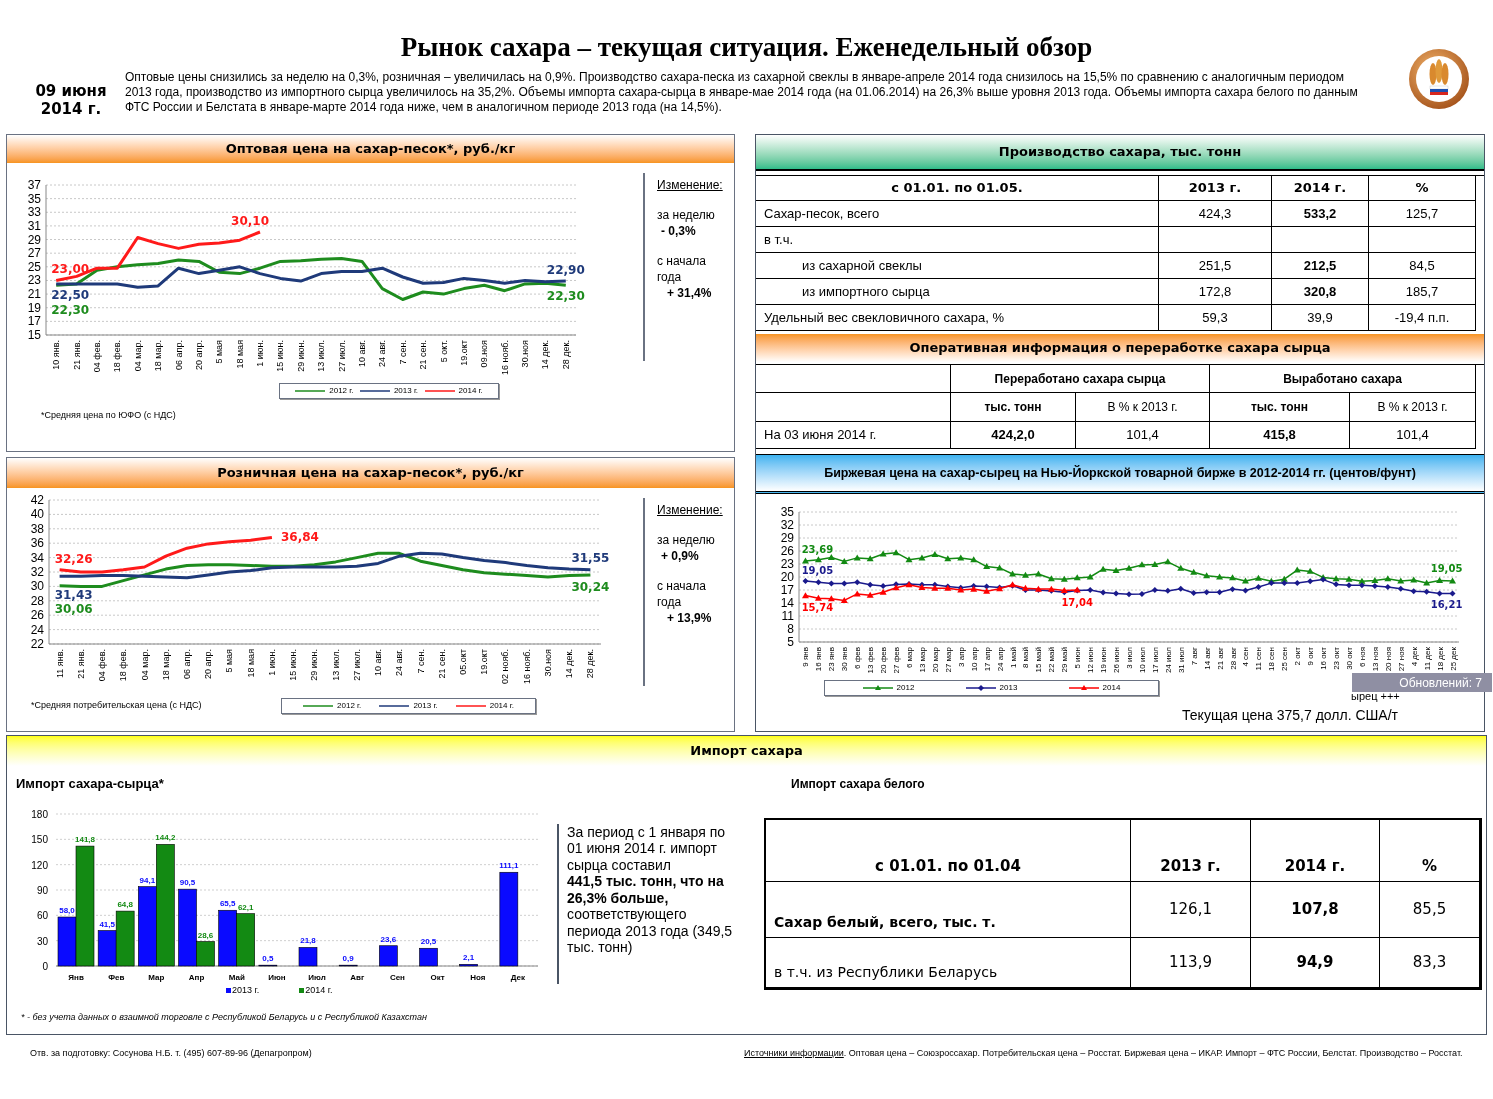 Image resolution: width=1493 pixels, height=1099 pixels. What do you see at coordinates (198, 355) in the screenshot?
I see `axis-label: 20 апр.` at bounding box center [198, 355].